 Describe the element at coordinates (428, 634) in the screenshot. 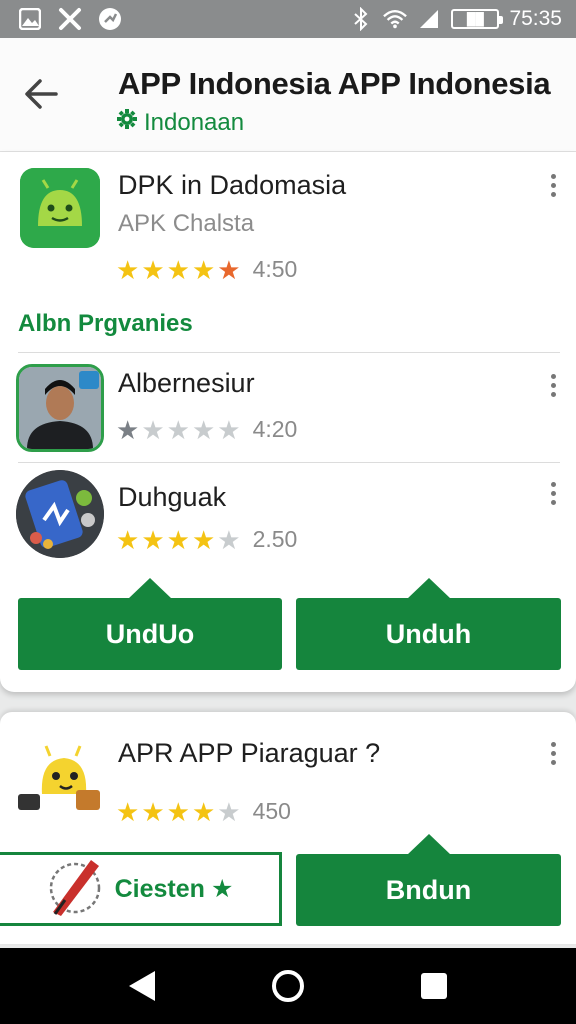

I see `download-button-right: Unduh` at that location.